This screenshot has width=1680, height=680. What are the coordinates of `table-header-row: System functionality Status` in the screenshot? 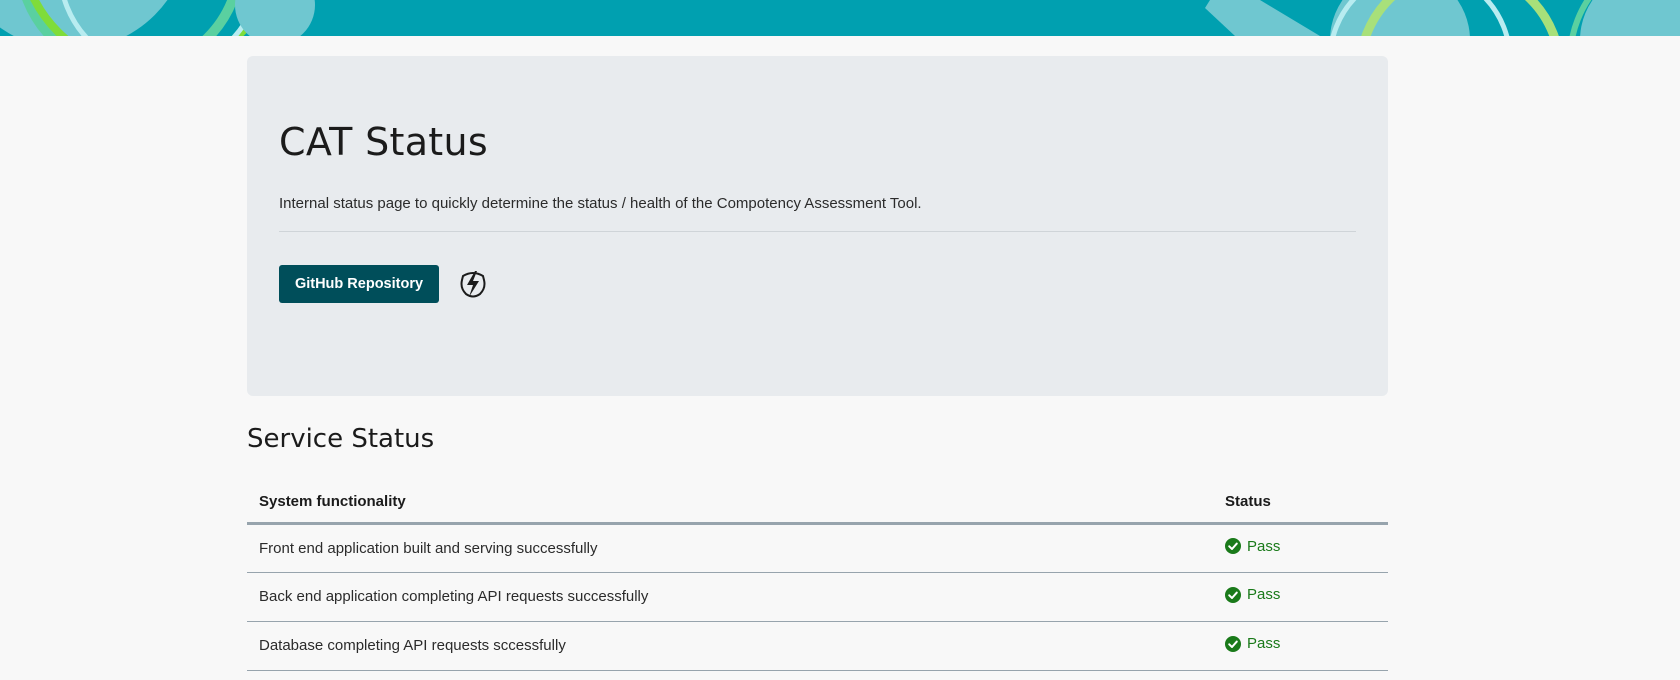 It's located at (817, 503).